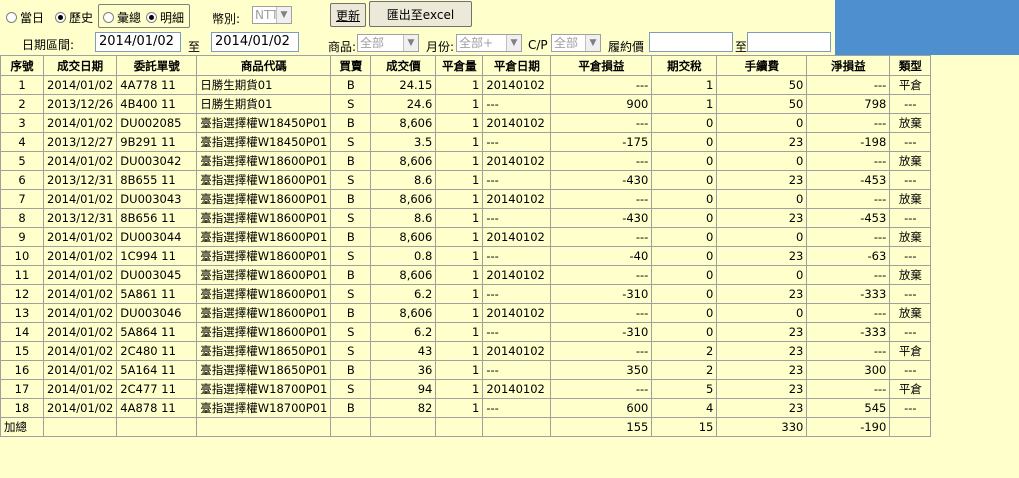 Image resolution: width=1019 pixels, height=478 pixels. What do you see at coordinates (848, 332) in the screenshot?
I see `cell-net-pnl: -333` at bounding box center [848, 332].